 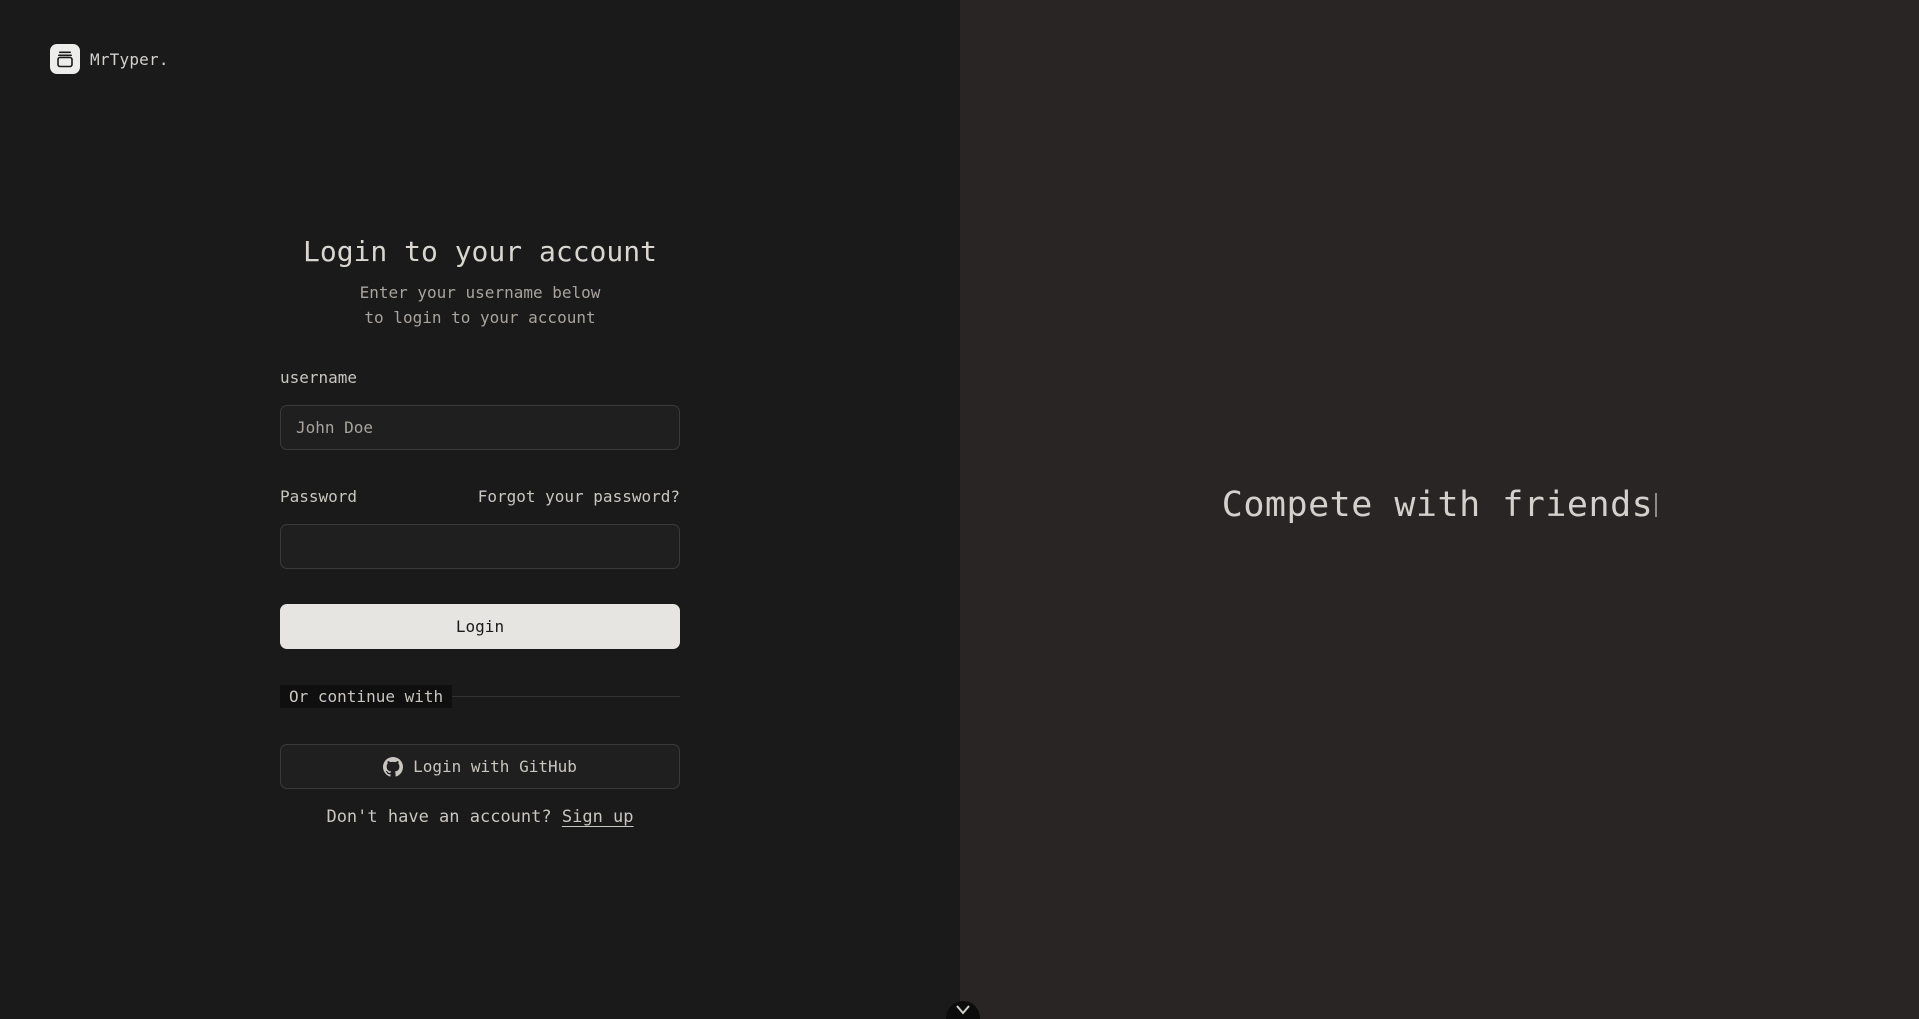 I want to click on tagline-text: Compete with friends, so click(x=1437, y=504).